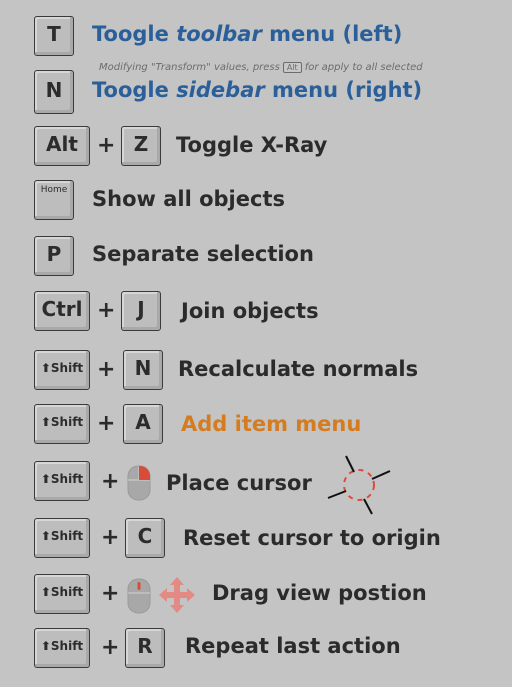 This screenshot has width=512, height=687. What do you see at coordinates (239, 483) in the screenshot?
I see `place-cursor-label: Place cursor` at bounding box center [239, 483].